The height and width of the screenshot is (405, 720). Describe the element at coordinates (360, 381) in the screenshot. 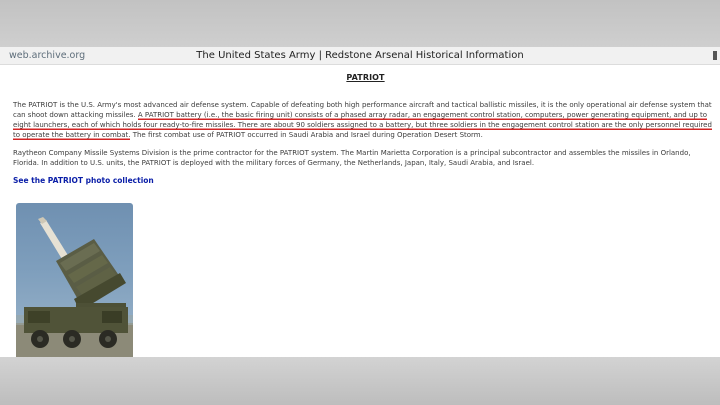

I see `bottom-frame` at that location.